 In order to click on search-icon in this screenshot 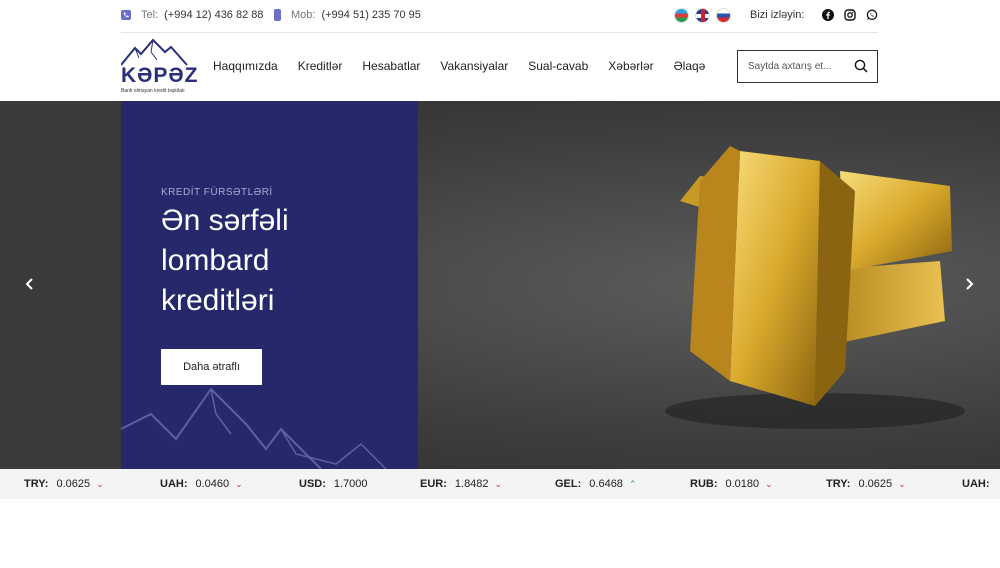, I will do `click(861, 66)`.